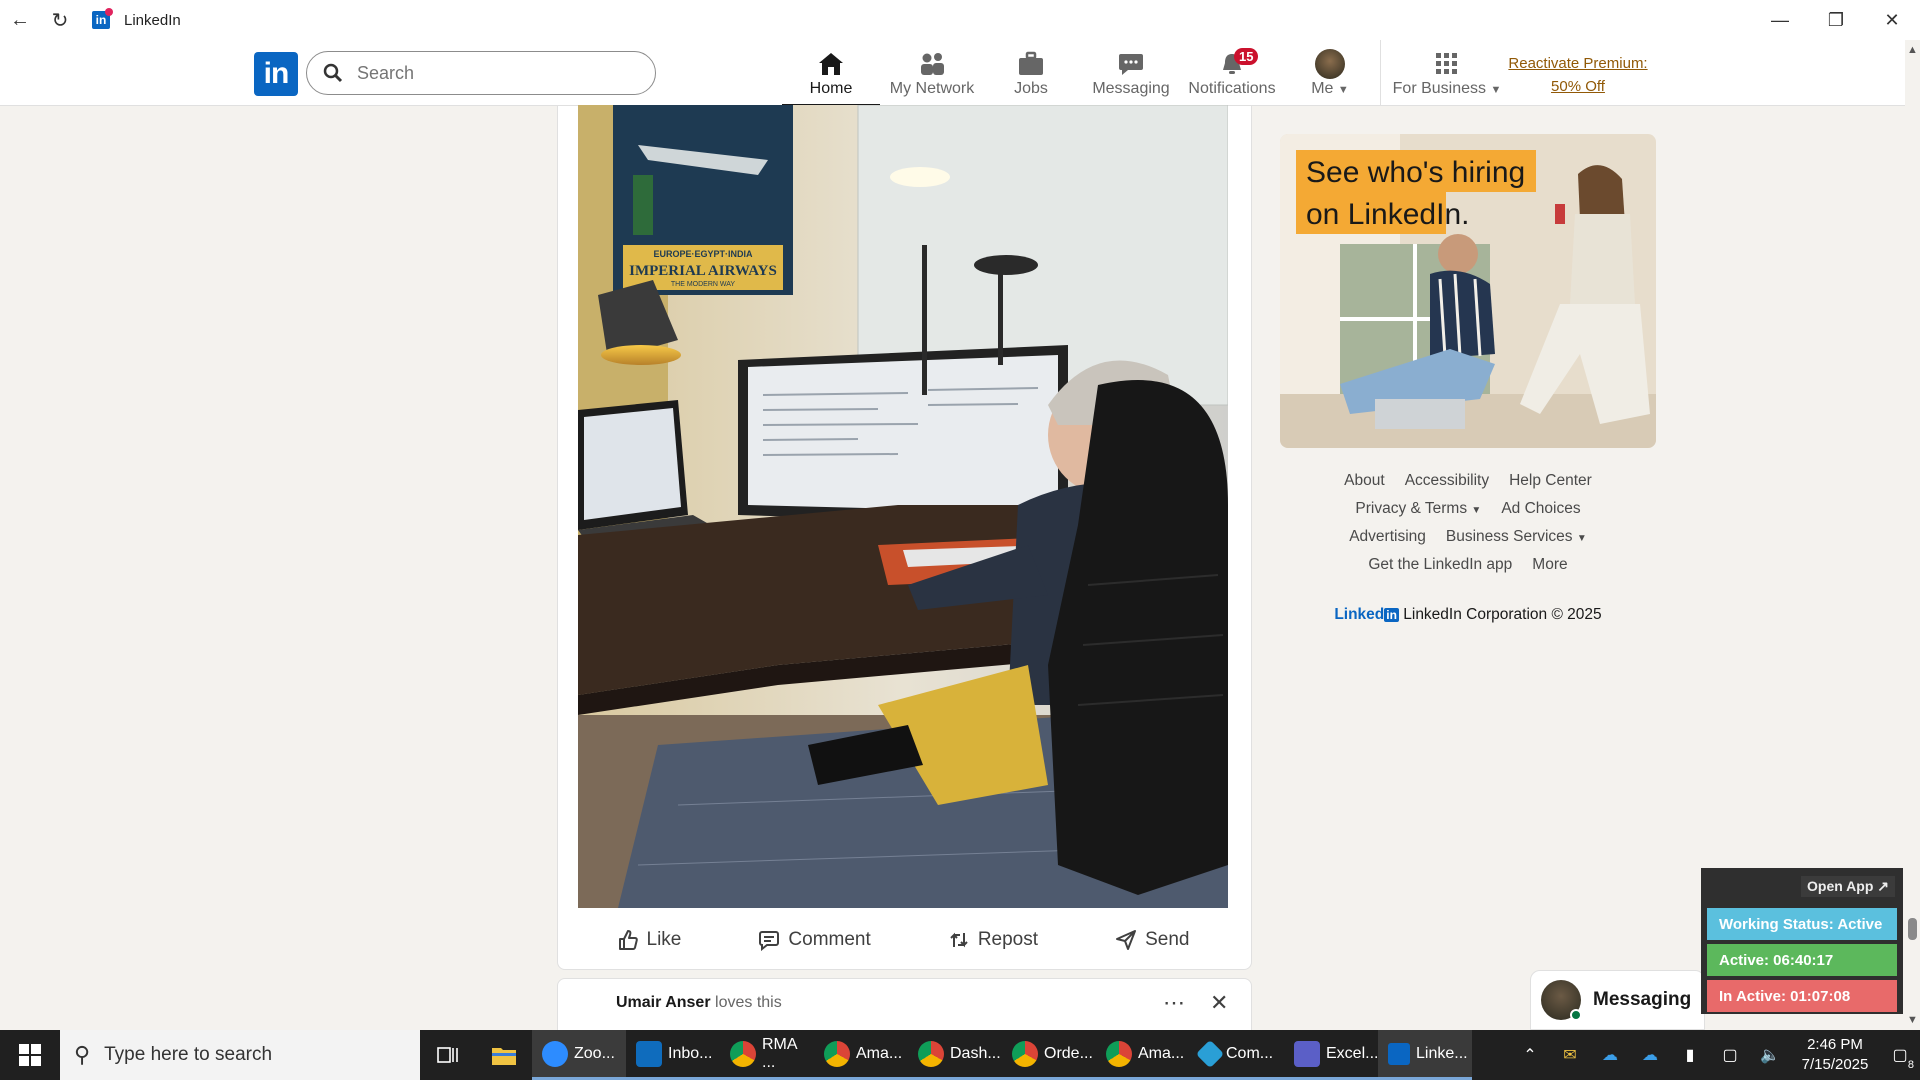  What do you see at coordinates (1330, 88) in the screenshot?
I see `nav-label: Me ▼` at bounding box center [1330, 88].